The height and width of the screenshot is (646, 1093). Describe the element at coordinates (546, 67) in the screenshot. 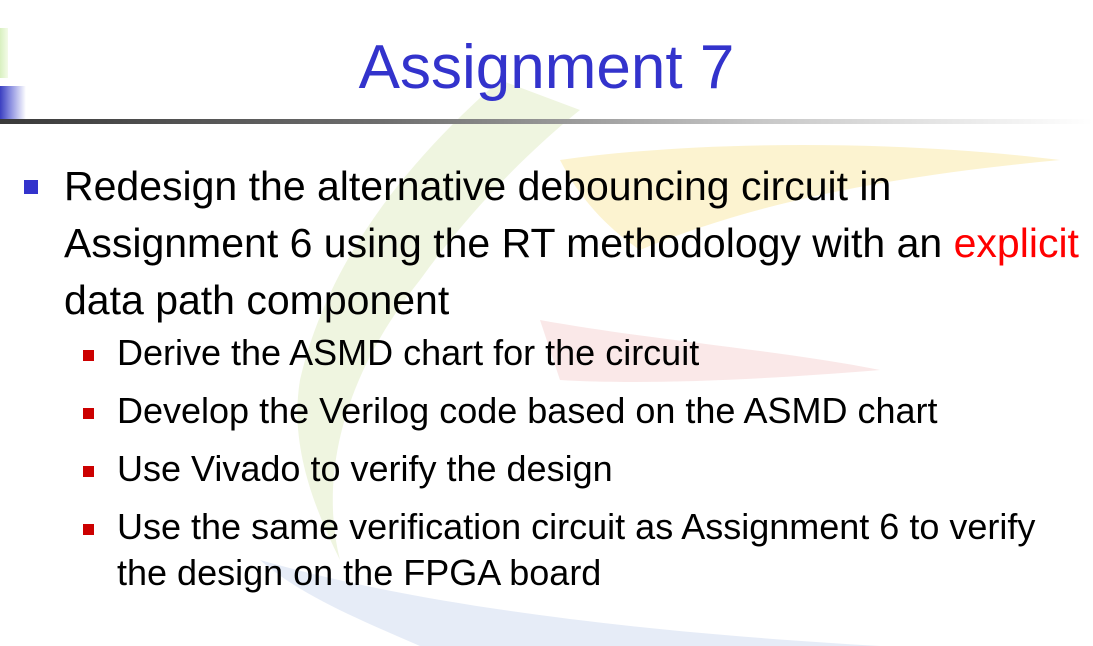

I see `slide-title: Assignment 7` at that location.